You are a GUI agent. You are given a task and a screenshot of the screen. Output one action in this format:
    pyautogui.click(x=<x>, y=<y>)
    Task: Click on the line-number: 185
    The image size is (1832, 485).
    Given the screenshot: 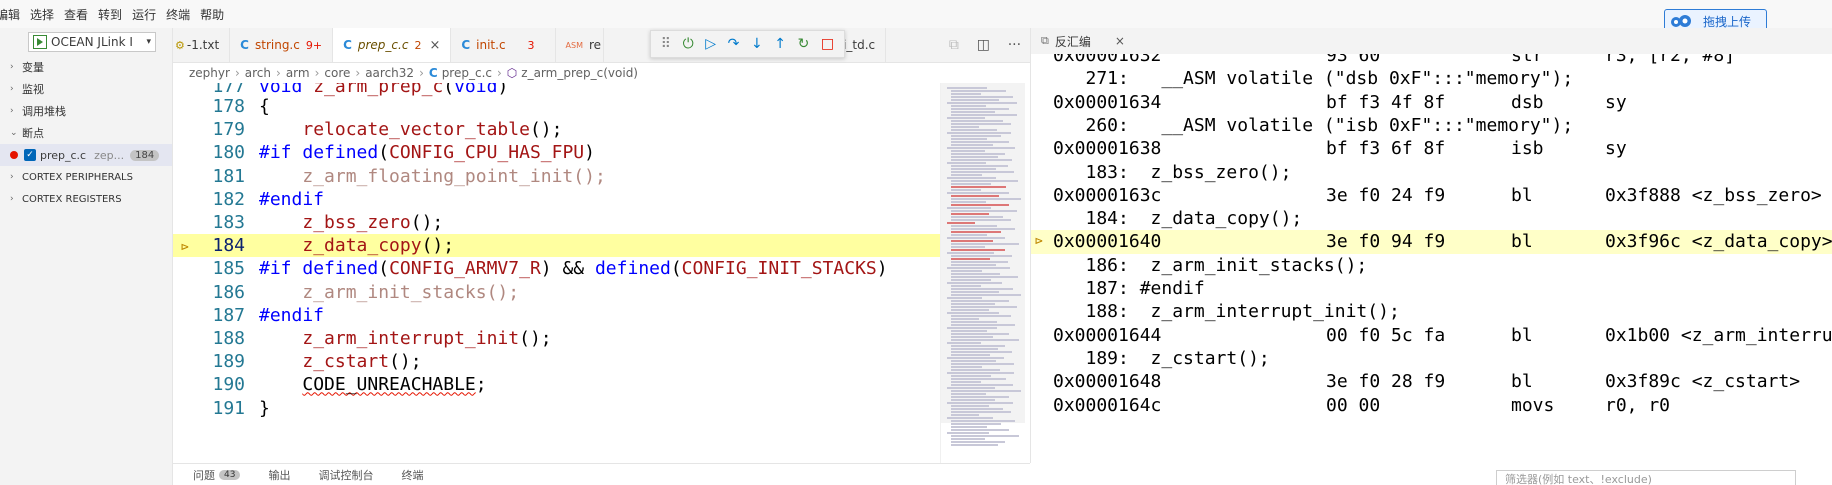 What is the action you would take?
    pyautogui.click(x=219, y=268)
    